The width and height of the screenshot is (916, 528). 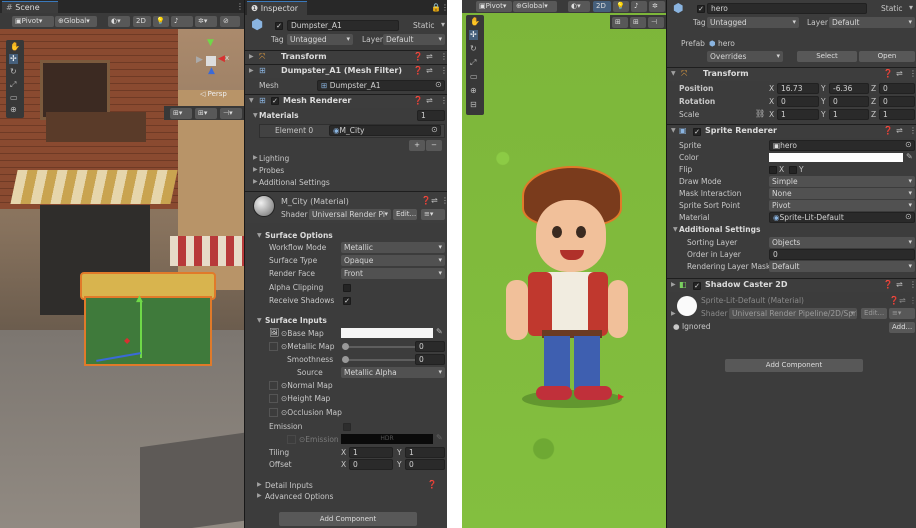 I want to click on lock-icon: 🔒, so click(x=436, y=8).